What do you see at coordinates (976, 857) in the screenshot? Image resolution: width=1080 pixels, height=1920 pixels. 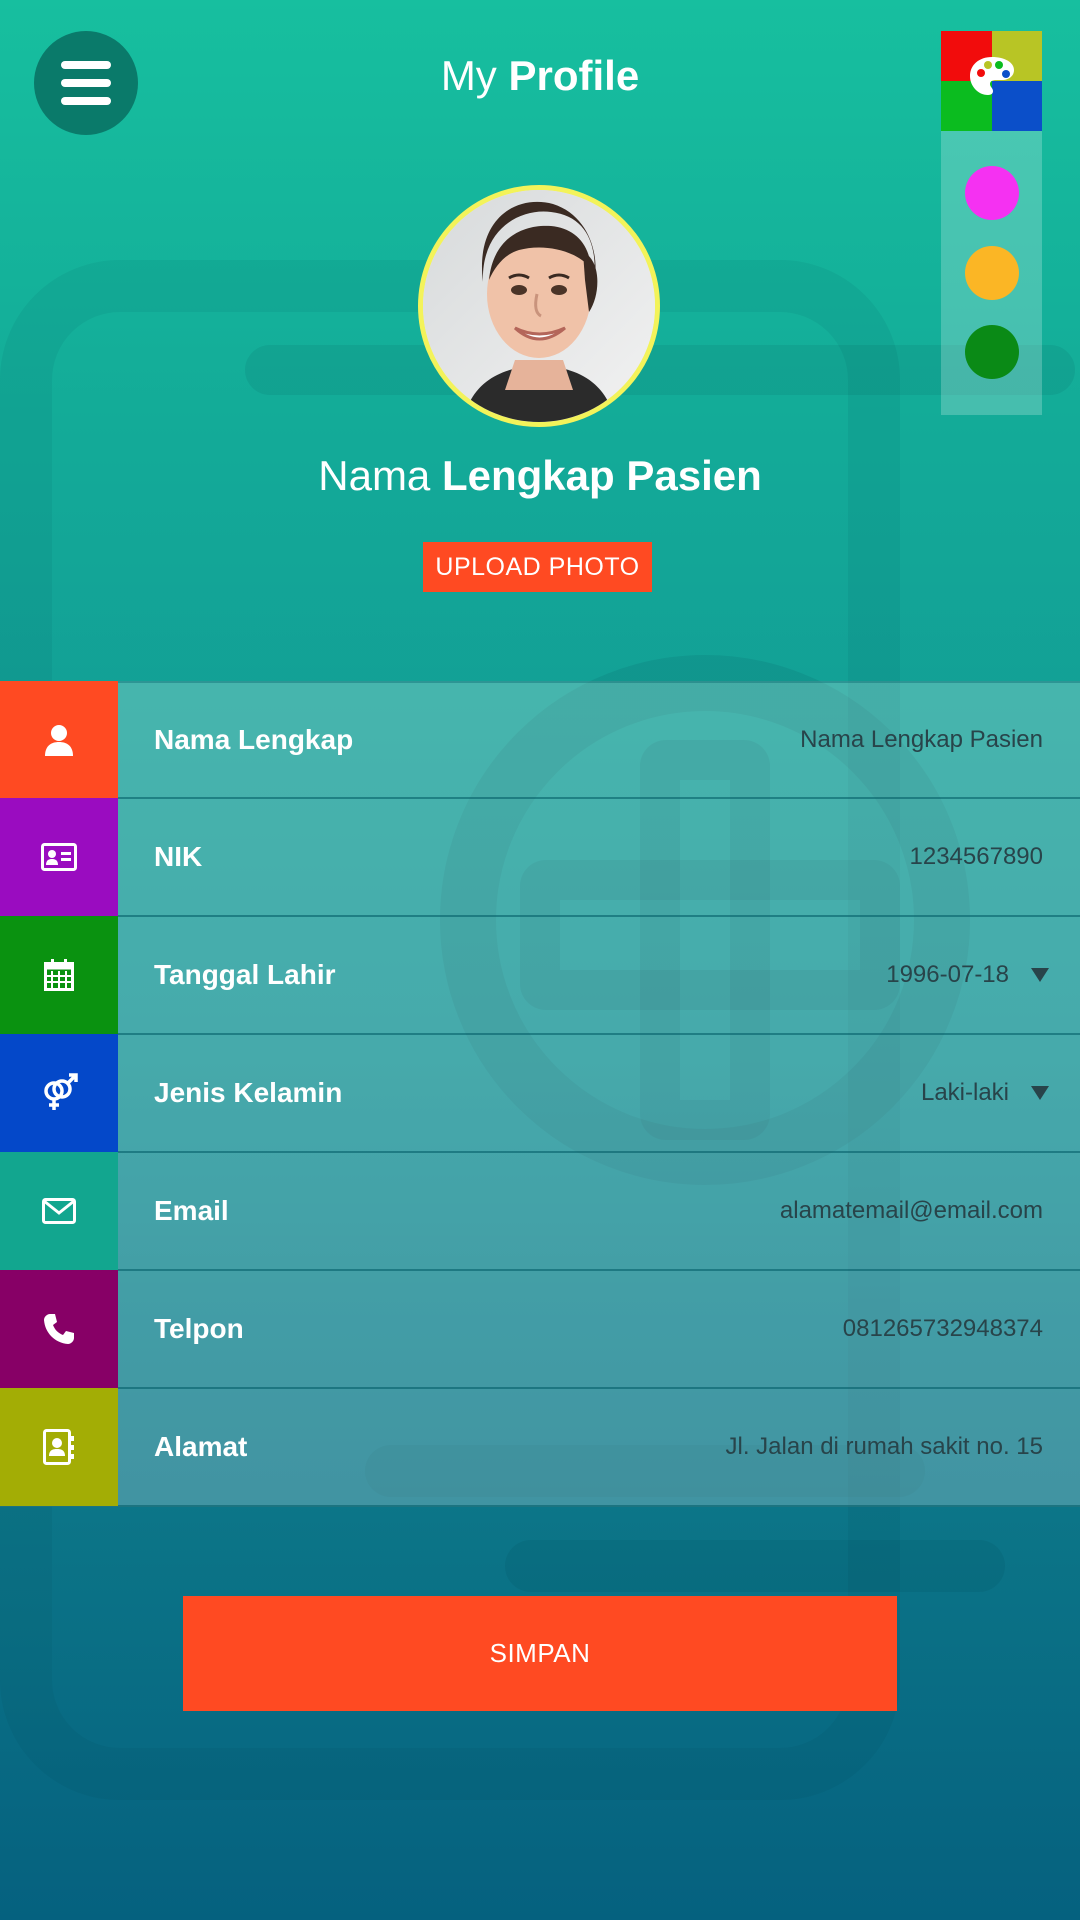 I see `nik-field: 1234567890` at bounding box center [976, 857].